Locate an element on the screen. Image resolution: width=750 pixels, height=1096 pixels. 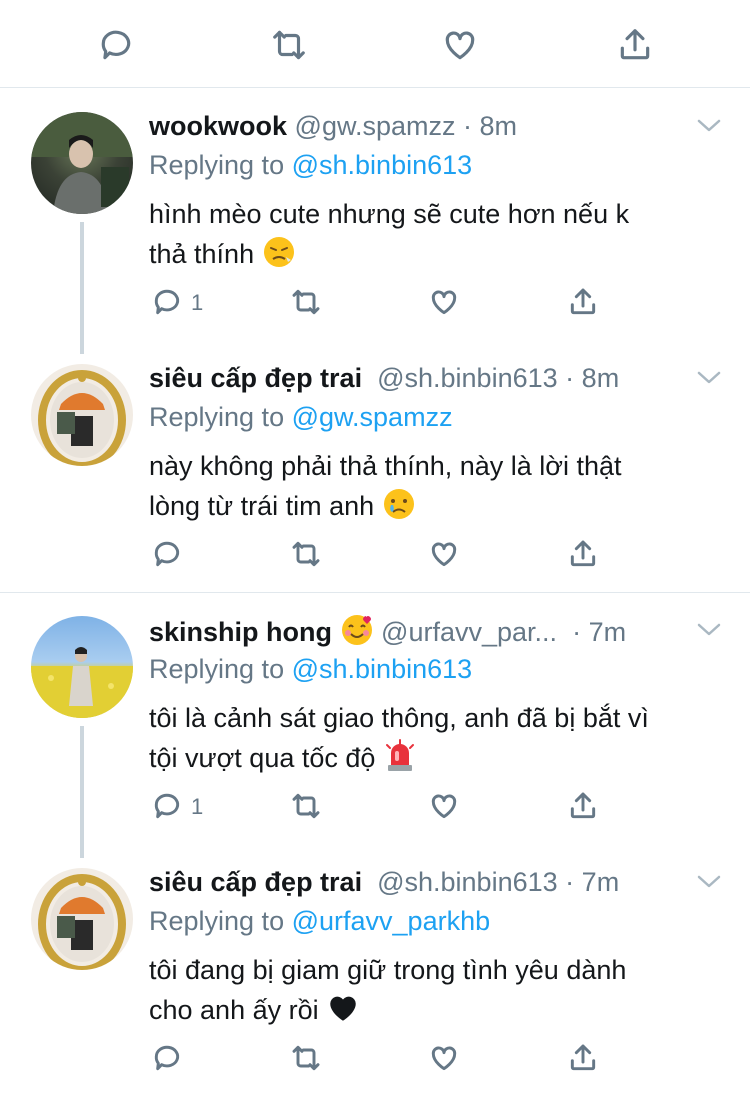
tweet-text-line: hình mèo cute nhưng sẽ cute hơn nếu k is located at coordinates (389, 214).